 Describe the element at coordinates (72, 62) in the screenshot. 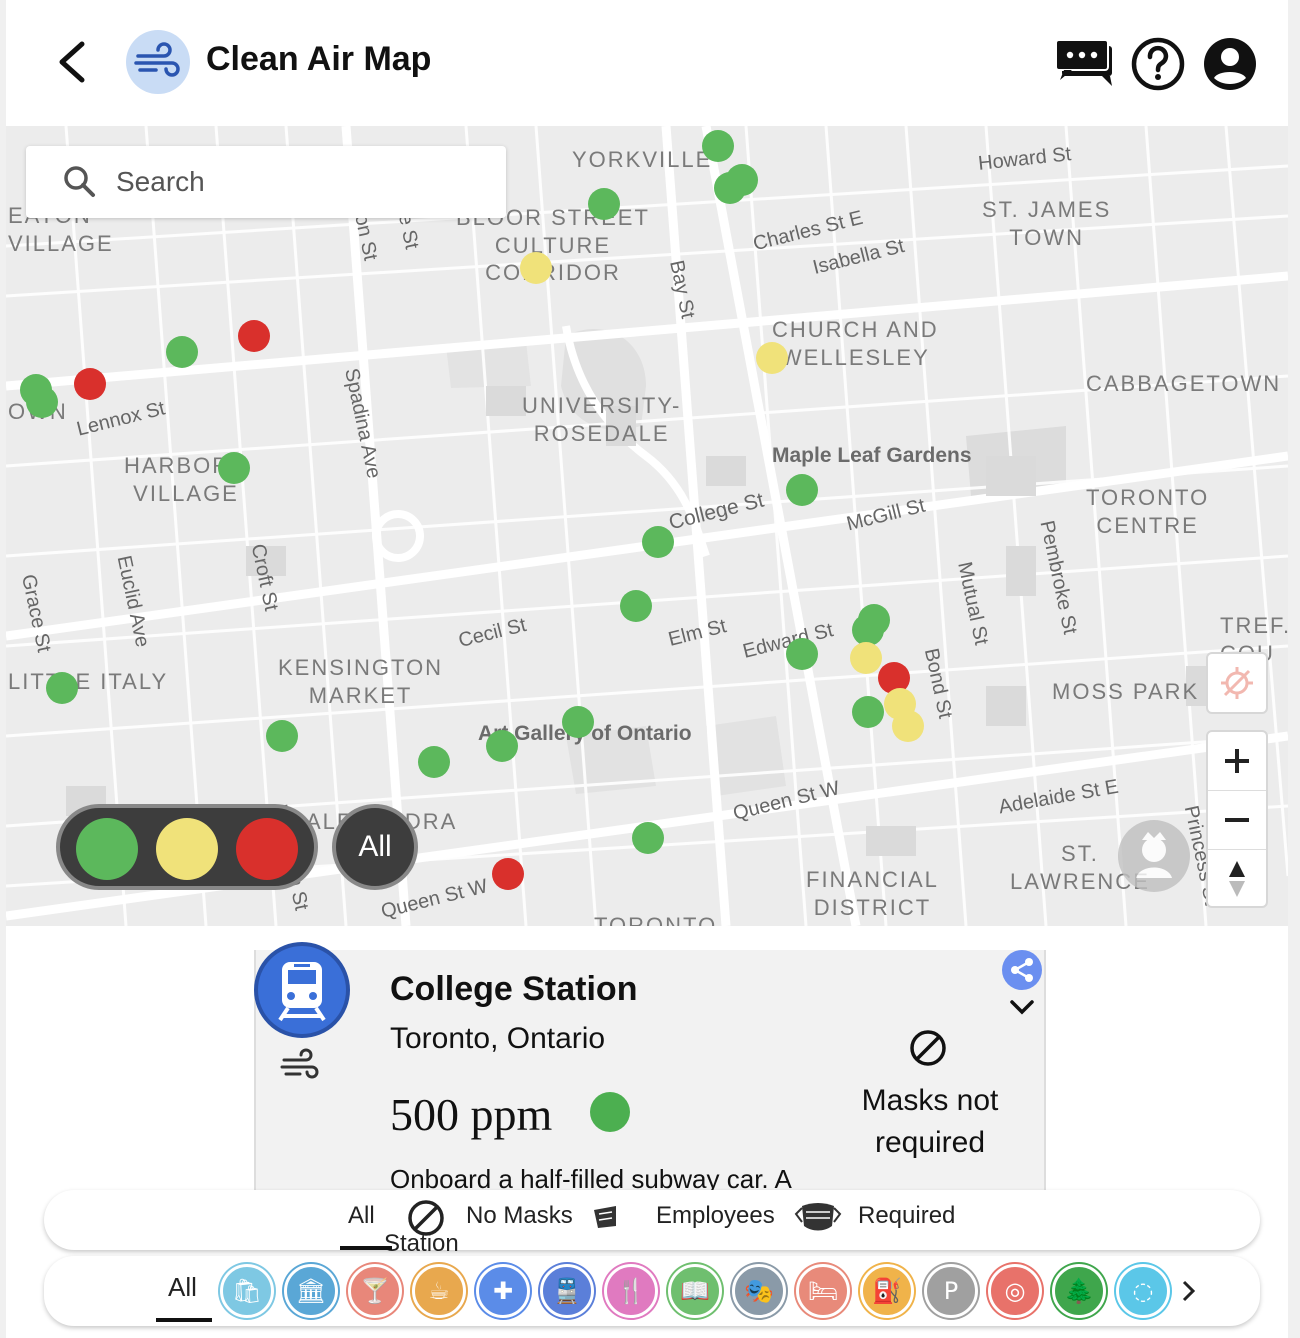

I see `back-chevron-icon` at that location.